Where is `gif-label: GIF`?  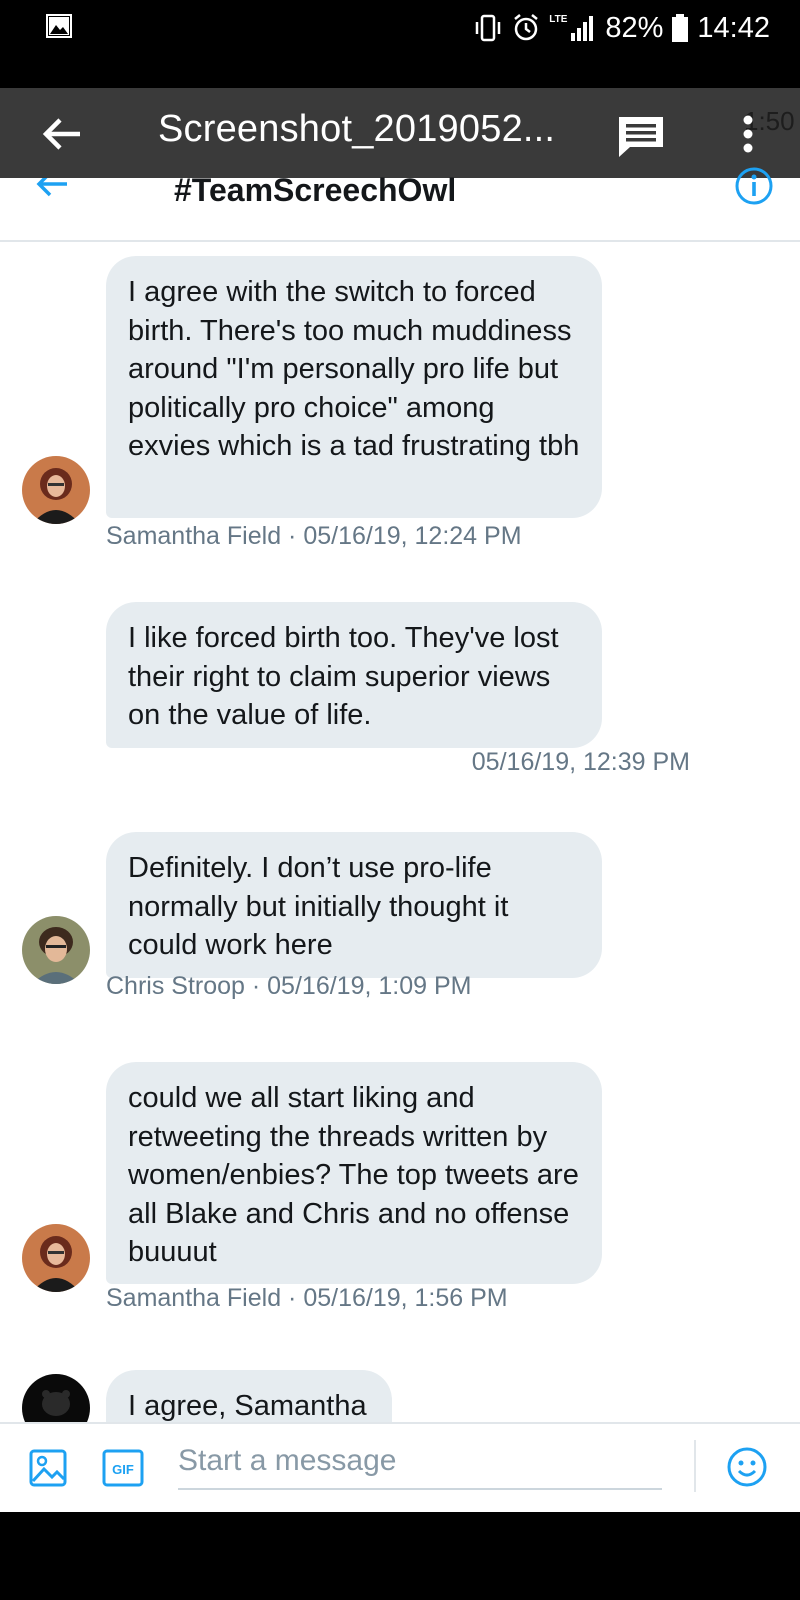 gif-label: GIF is located at coordinates (123, 1469).